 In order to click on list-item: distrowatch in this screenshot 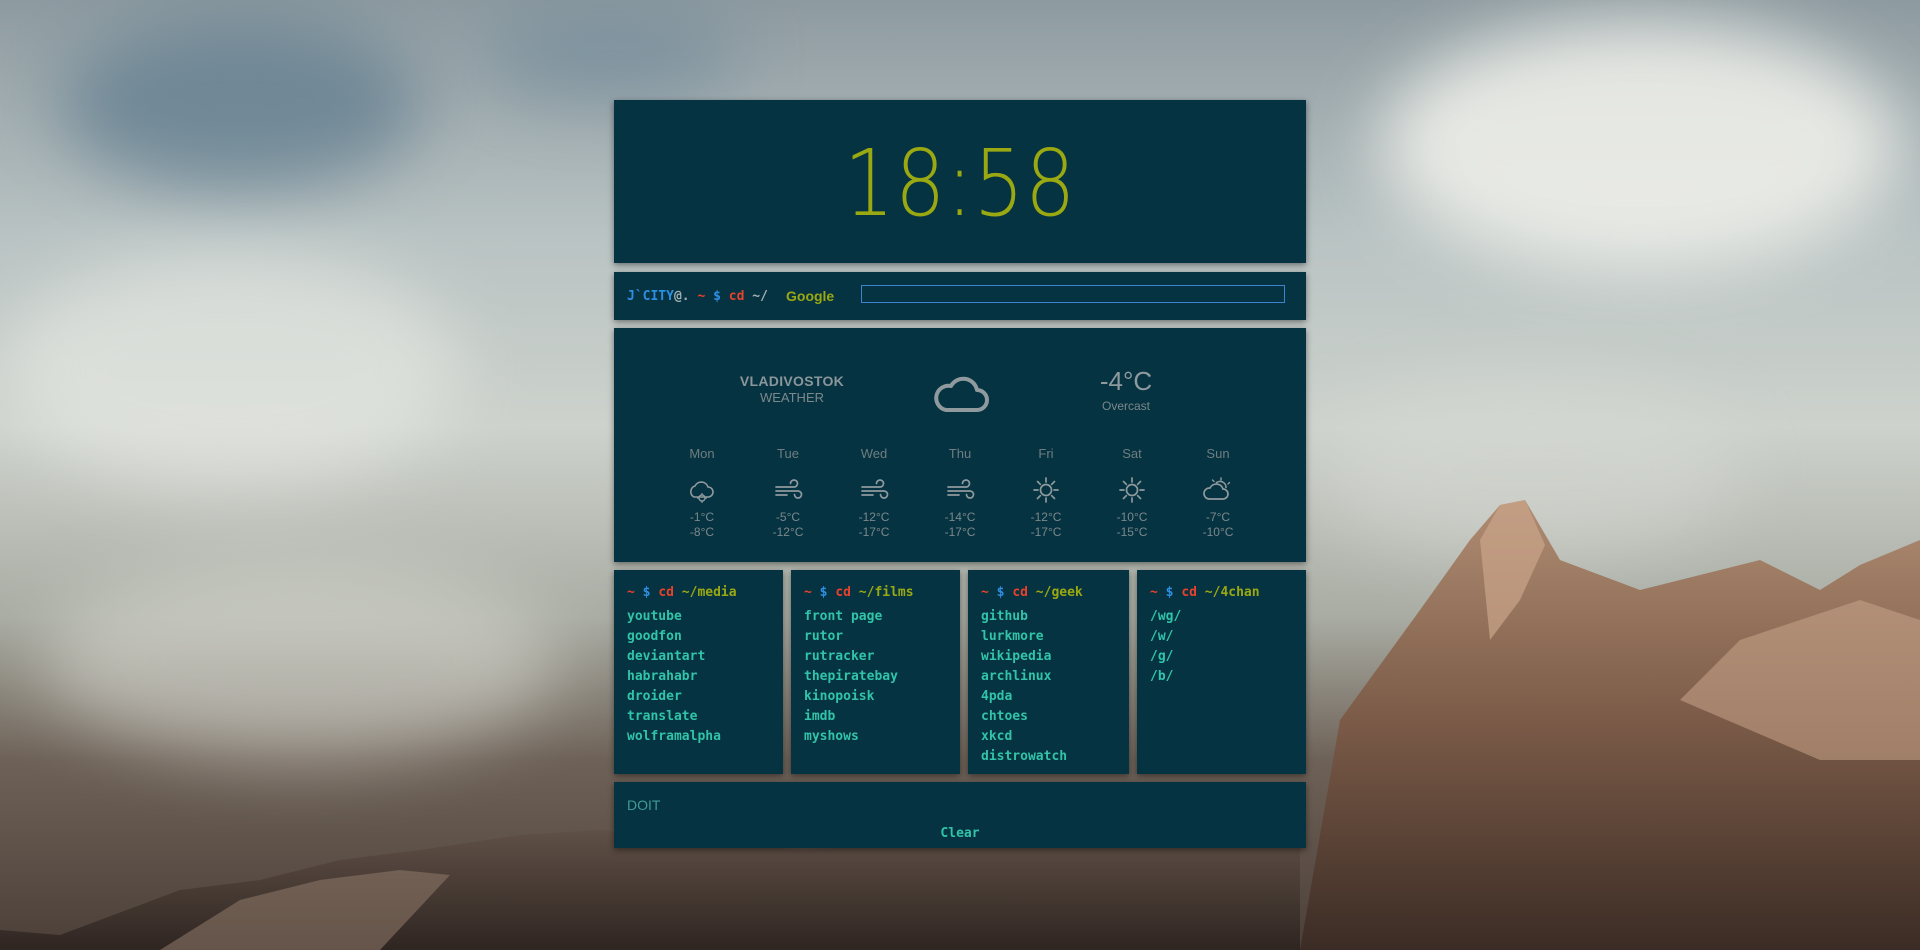, I will do `click(1024, 755)`.